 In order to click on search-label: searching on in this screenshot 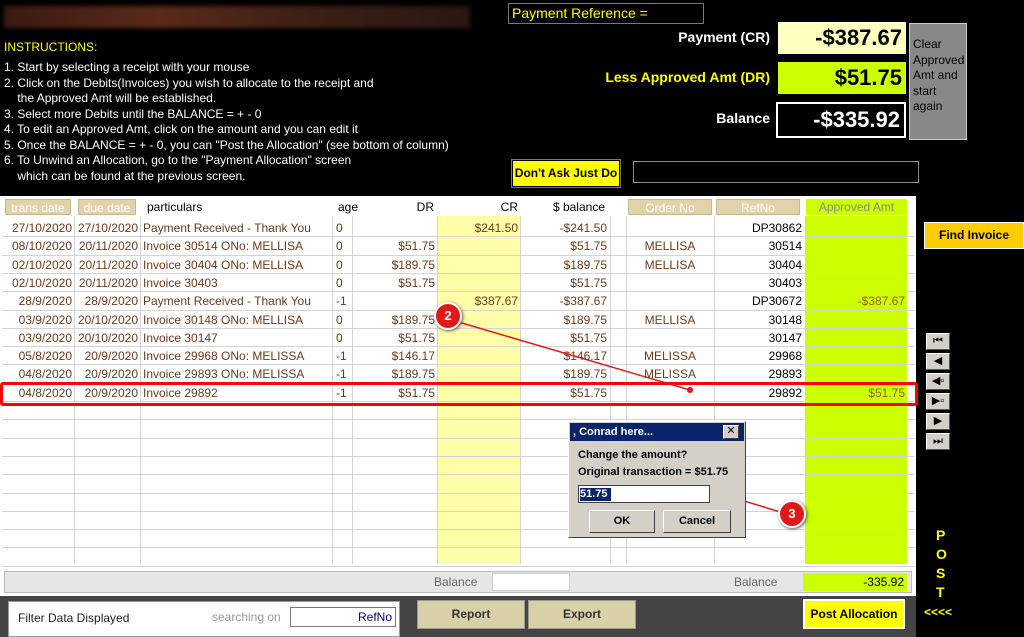, I will do `click(246, 617)`.